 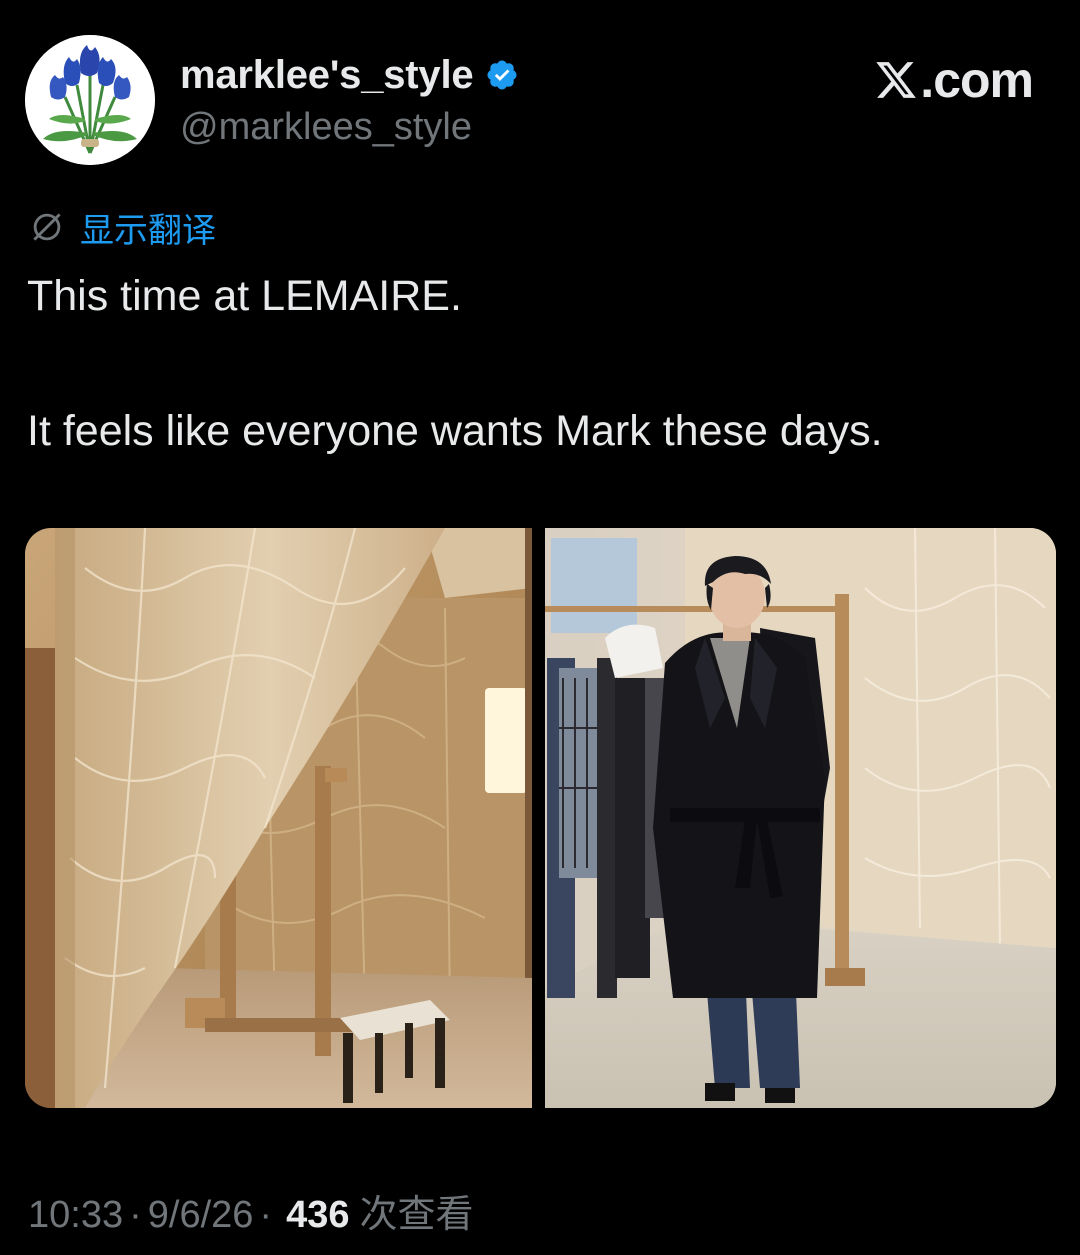 What do you see at coordinates (47, 227) in the screenshot?
I see `translate-slashed-circle-icon` at bounding box center [47, 227].